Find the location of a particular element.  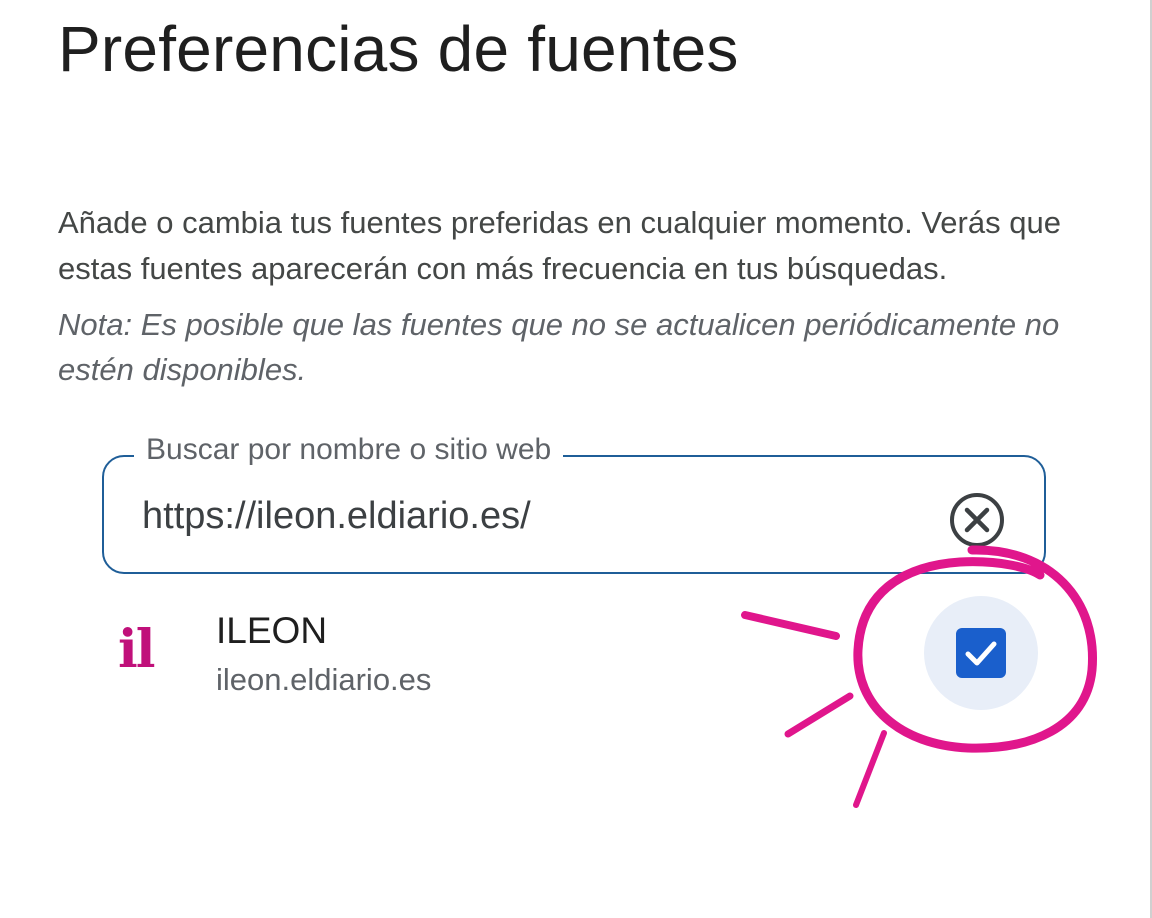

clear-search-button is located at coordinates (977, 520).